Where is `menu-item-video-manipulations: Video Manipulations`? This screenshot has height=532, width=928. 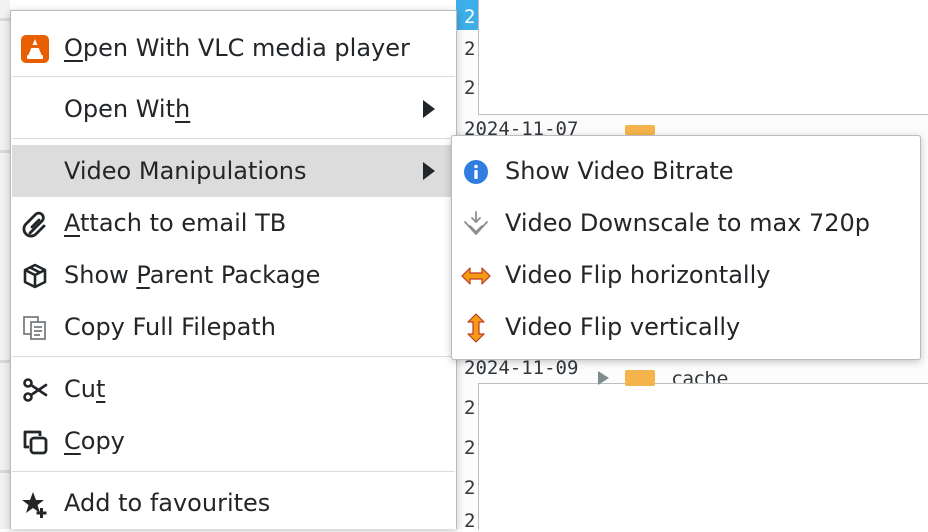 menu-item-video-manipulations: Video Manipulations is located at coordinates (233, 171).